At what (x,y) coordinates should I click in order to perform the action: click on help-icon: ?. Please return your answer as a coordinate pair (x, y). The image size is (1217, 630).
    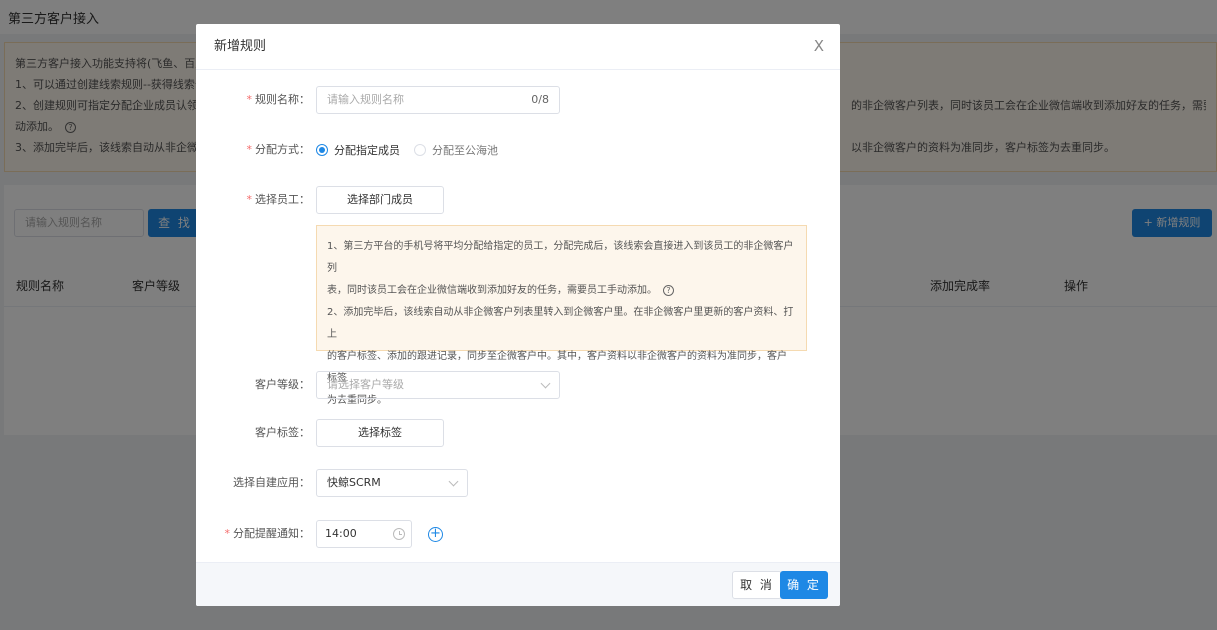
    Looking at the image, I should click on (668, 290).